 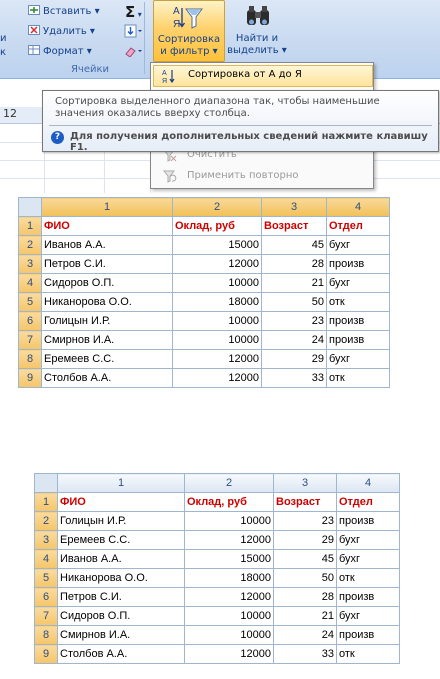 What do you see at coordinates (305, 502) in the screenshot?
I see `header-cell-age: Возраст` at bounding box center [305, 502].